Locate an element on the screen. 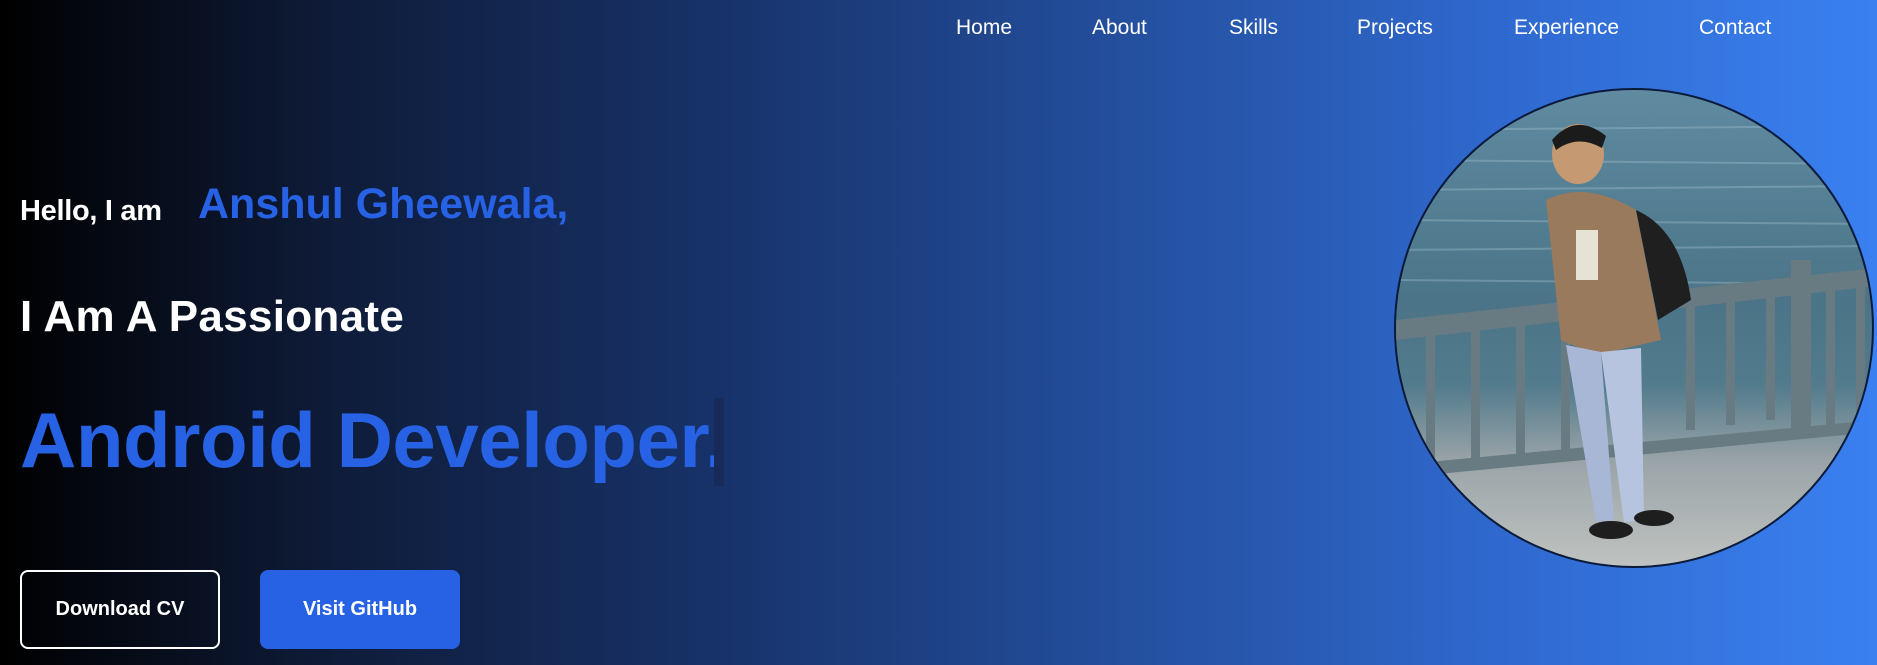  nav-link-about: About is located at coordinates (1119, 28).